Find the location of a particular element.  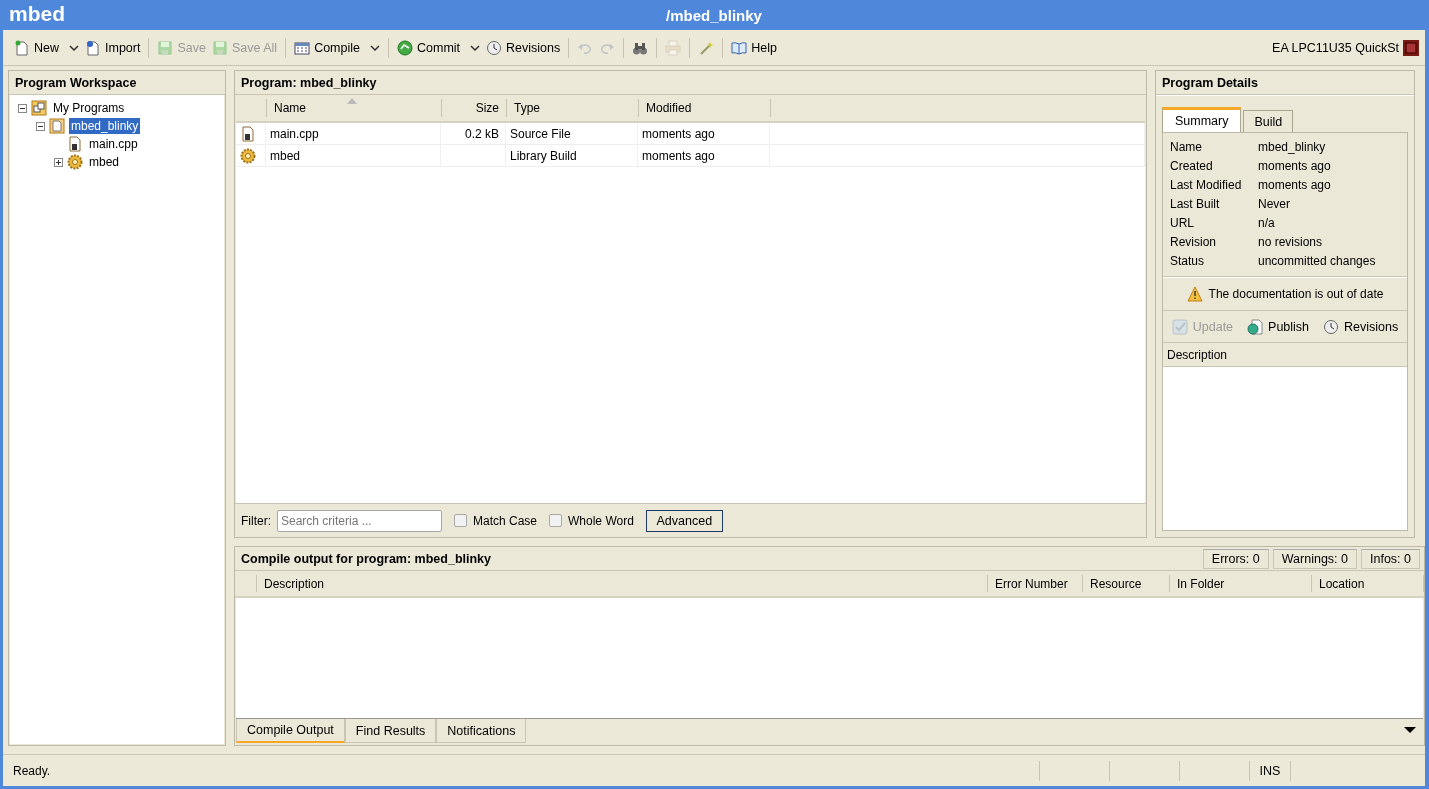

insert-mode-indicator: INS is located at coordinates (1270, 770).